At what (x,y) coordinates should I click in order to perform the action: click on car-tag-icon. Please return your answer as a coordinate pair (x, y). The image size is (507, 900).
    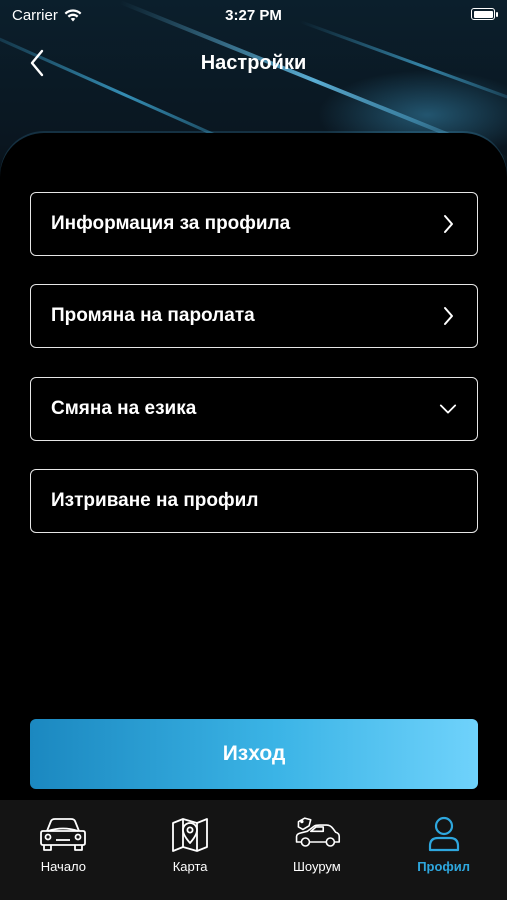
    Looking at the image, I should click on (317, 834).